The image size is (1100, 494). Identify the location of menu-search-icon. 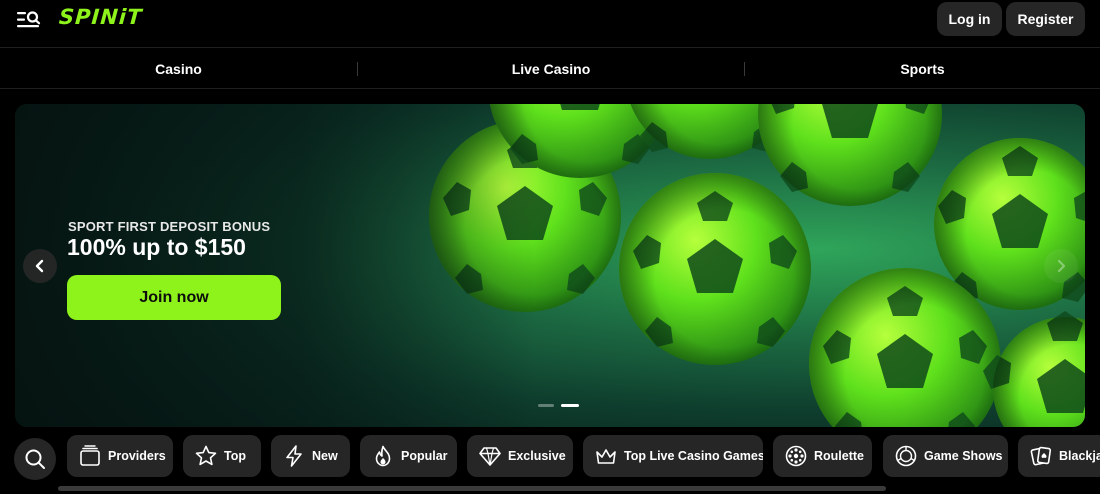
(29, 20).